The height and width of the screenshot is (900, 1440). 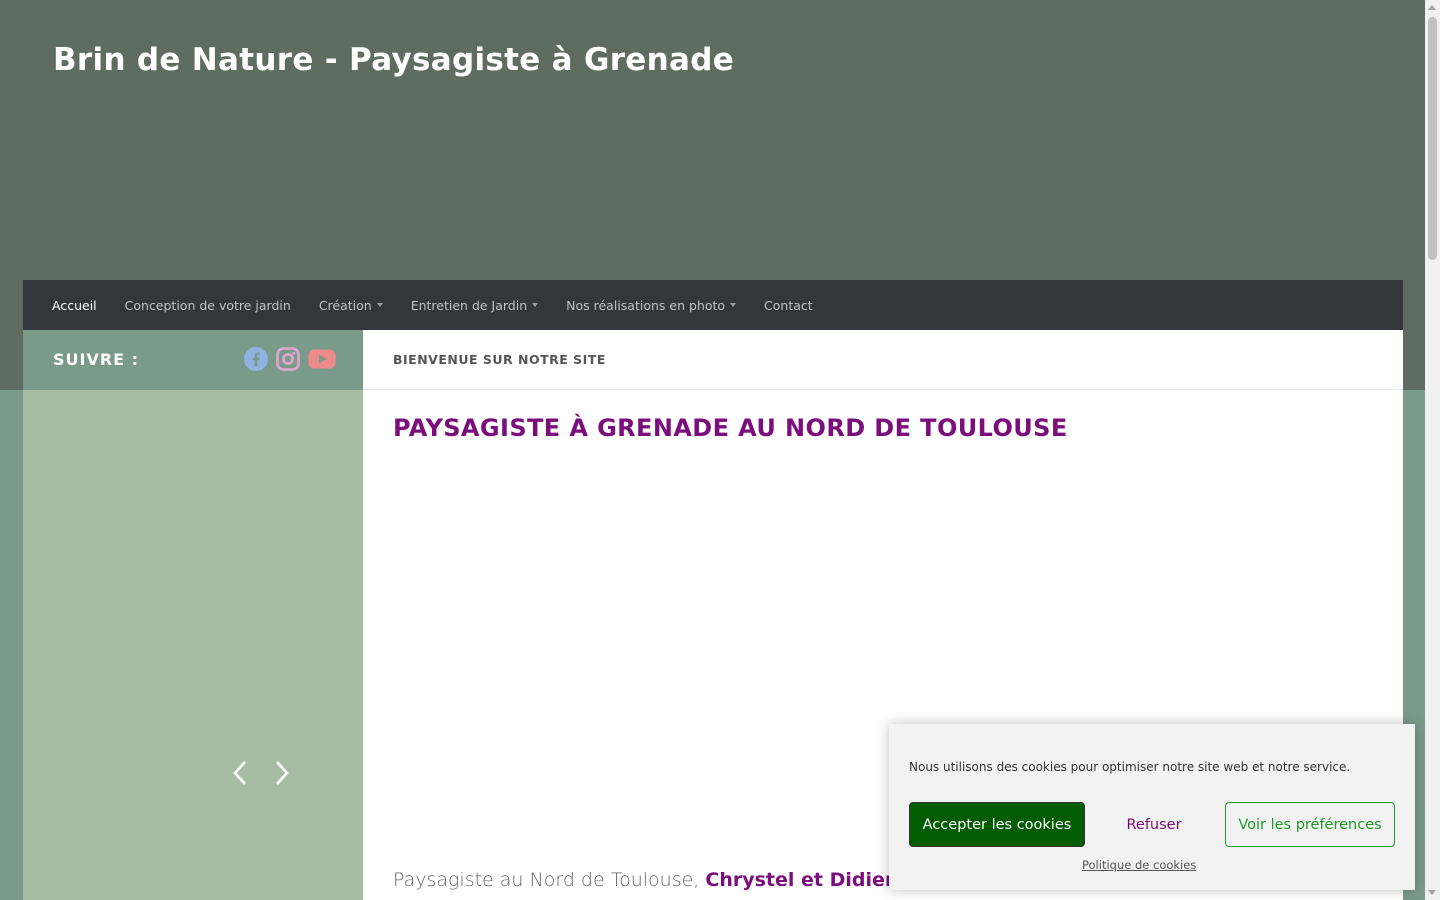 I want to click on nav-item-label: Entretien de Jardin, so click(x=469, y=305).